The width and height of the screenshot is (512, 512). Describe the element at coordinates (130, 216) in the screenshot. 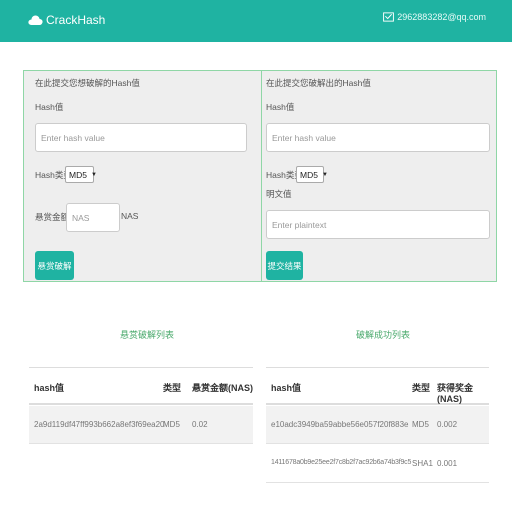

I see `bounty-unit: NAS` at that location.